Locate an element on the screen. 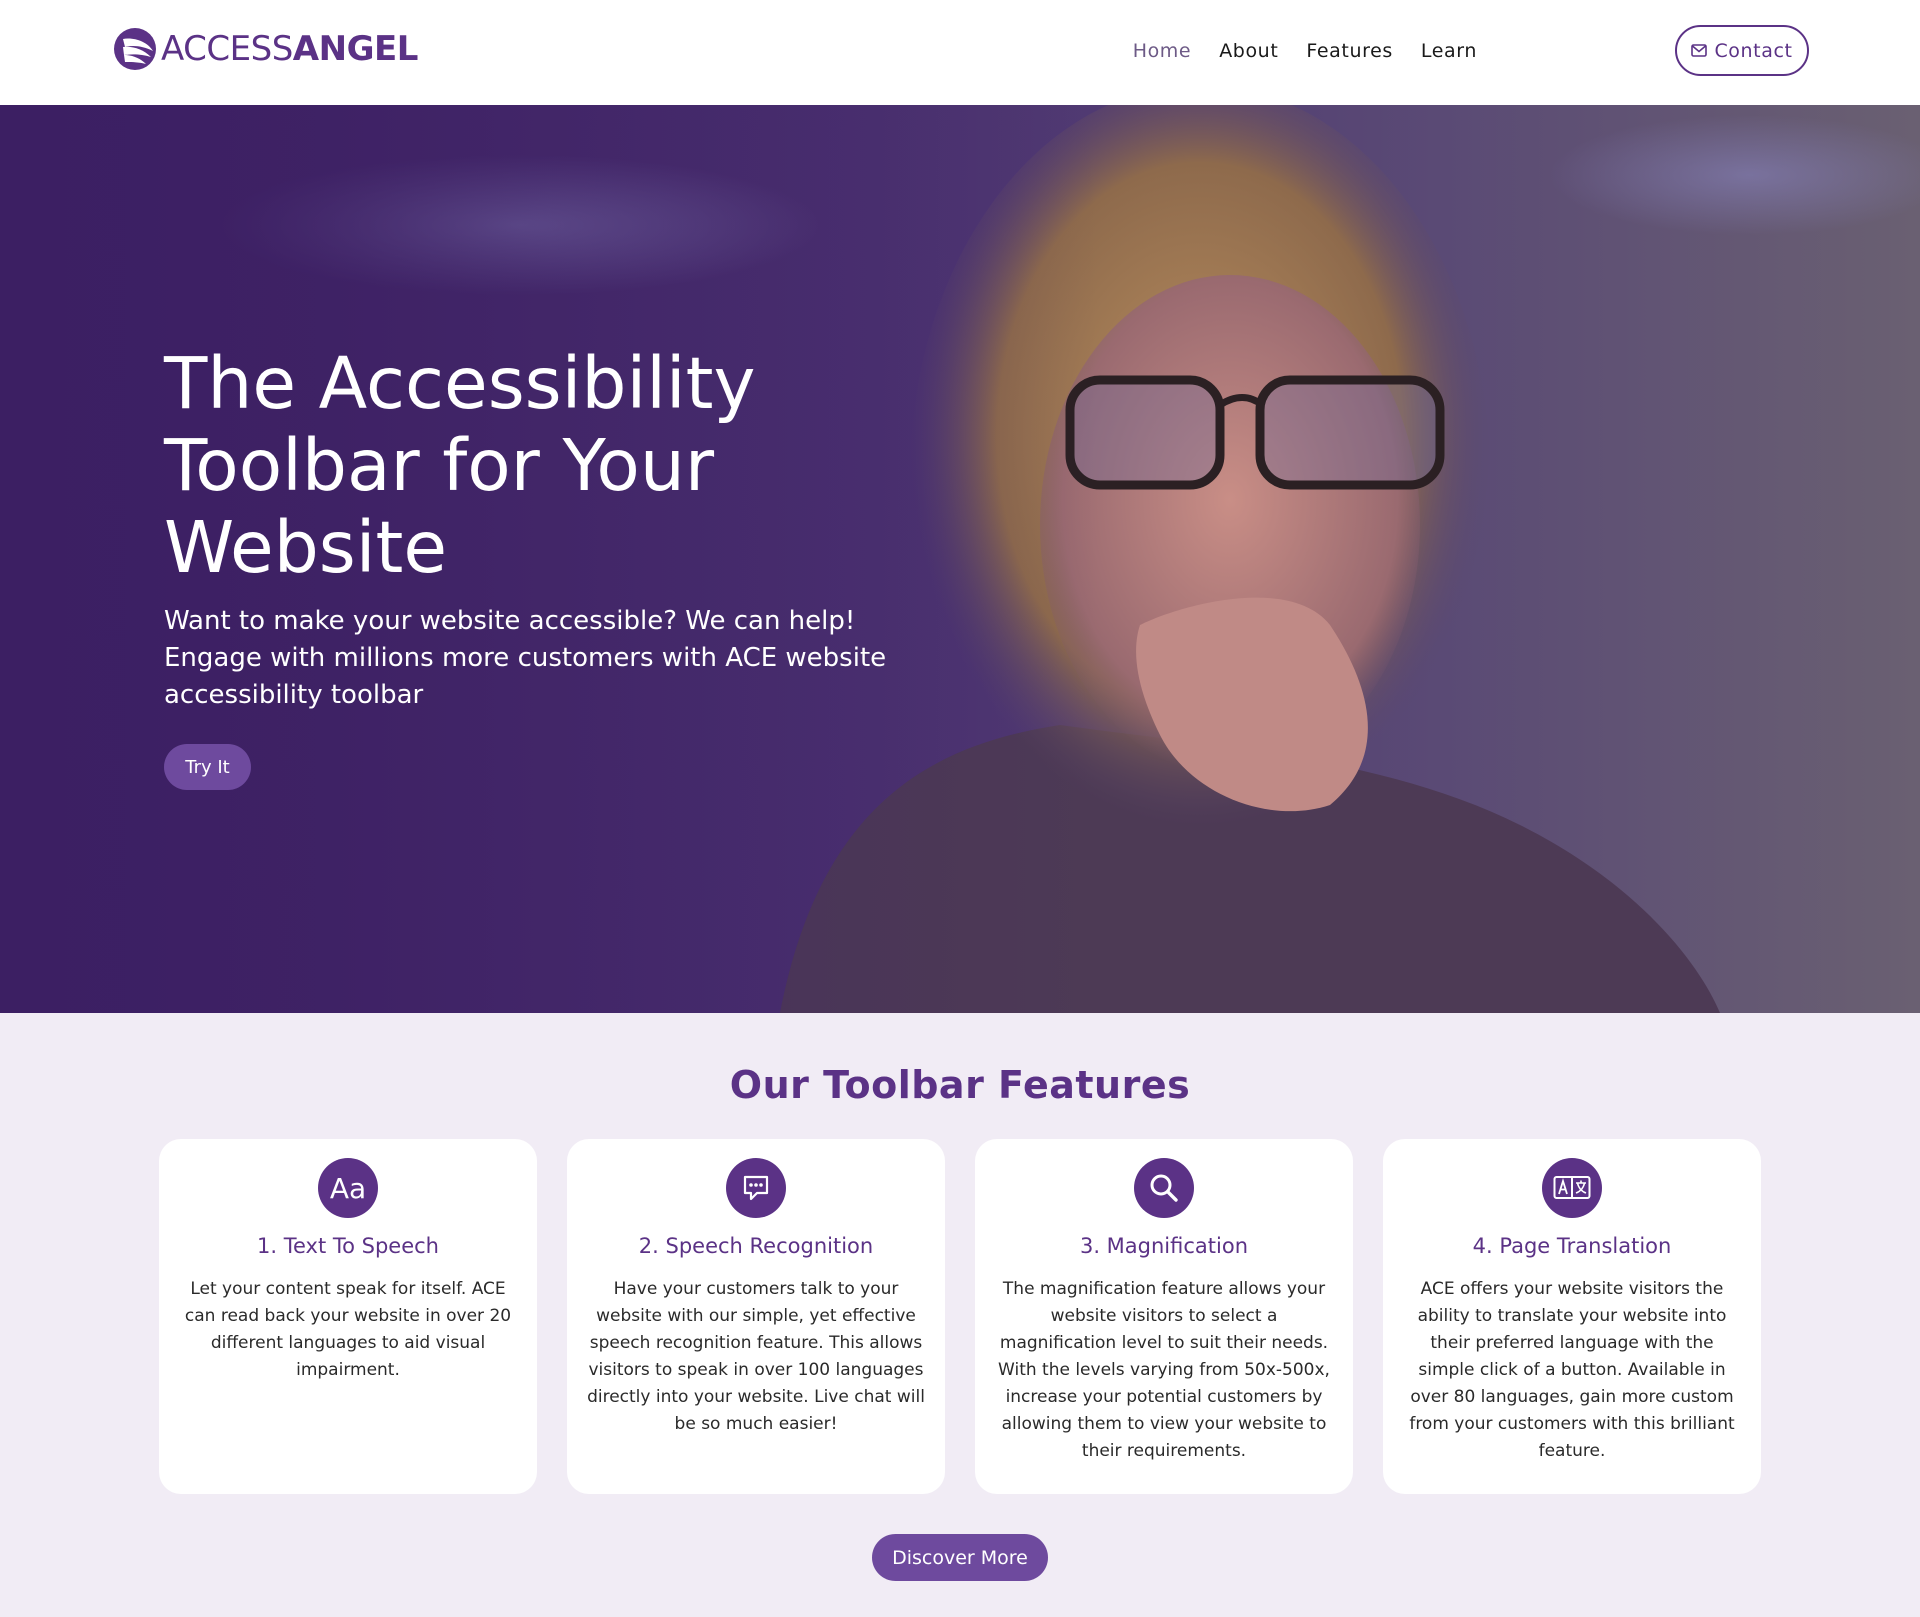 The image size is (1920, 1617). text-aa-icon: Aa is located at coordinates (348, 1188).